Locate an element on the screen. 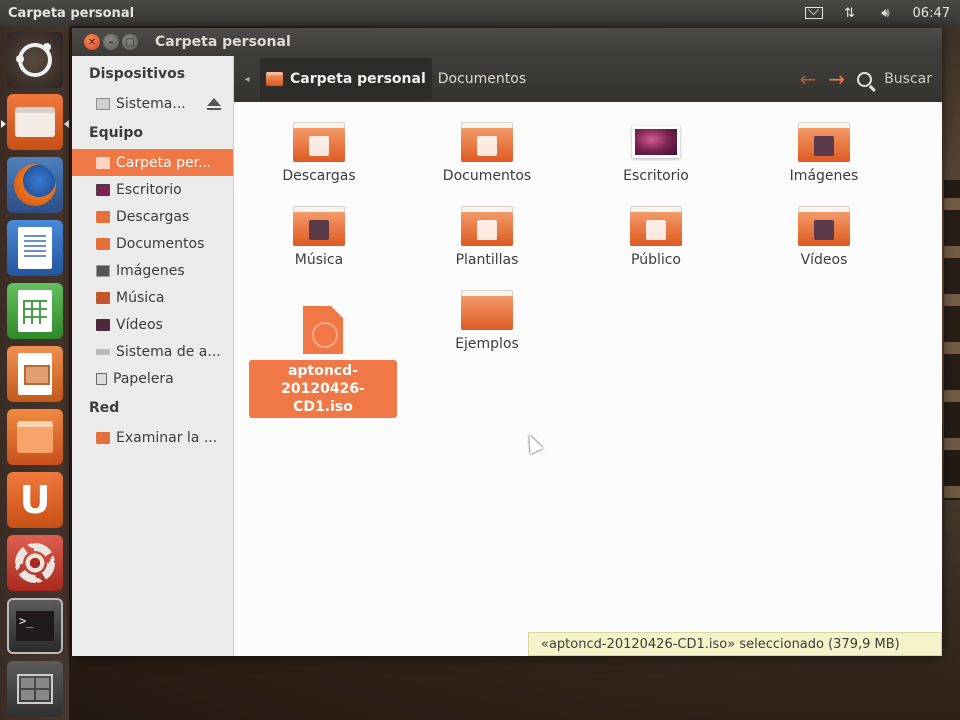 The width and height of the screenshot is (960, 720). focus-indicator is located at coordinates (66, 124).